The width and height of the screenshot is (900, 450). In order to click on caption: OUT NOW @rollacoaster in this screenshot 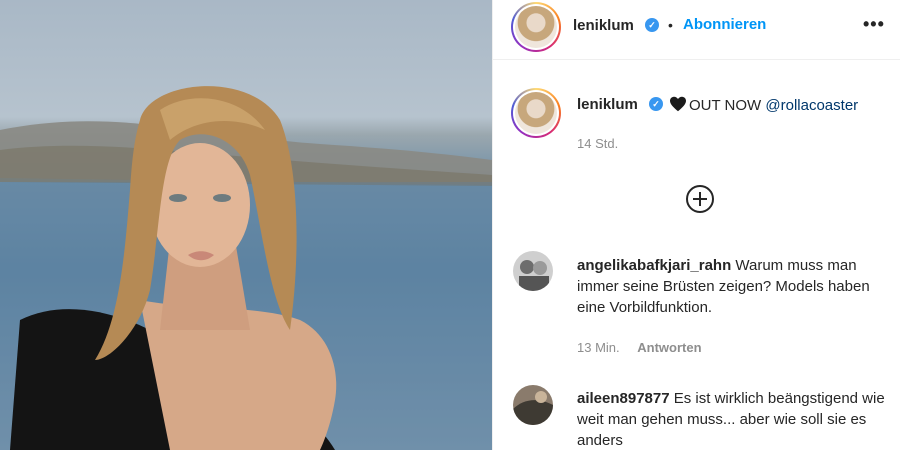, I will do `click(763, 105)`.